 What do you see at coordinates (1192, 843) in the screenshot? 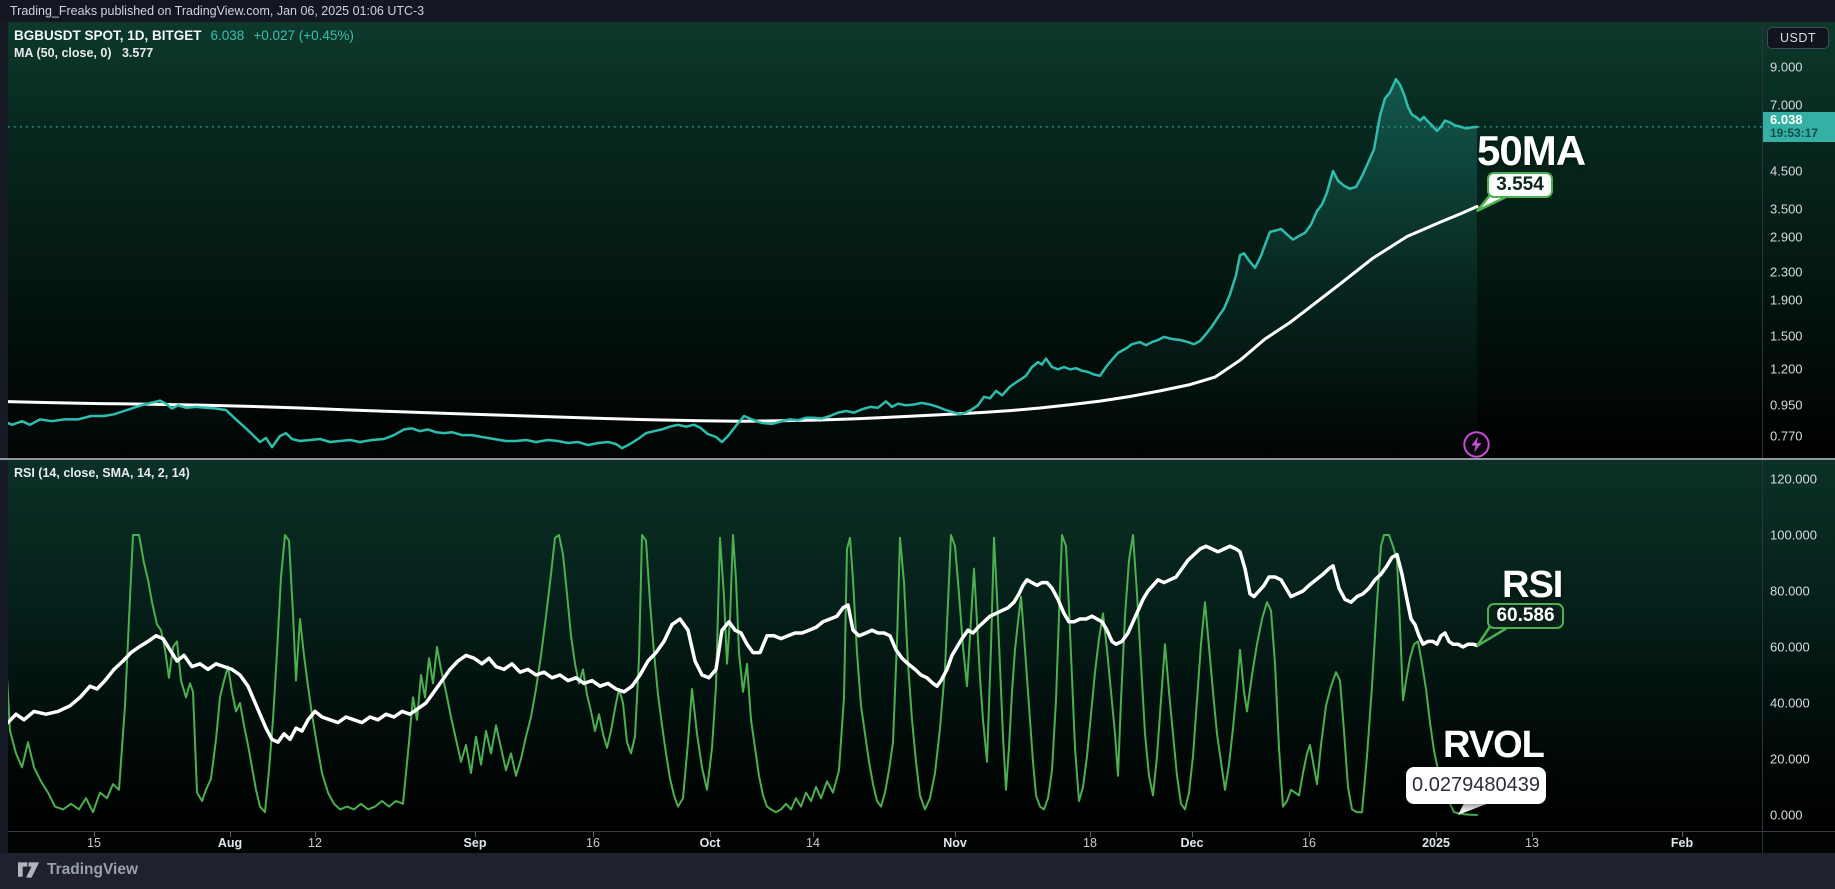
I see `time-axis-label: Dec` at bounding box center [1192, 843].